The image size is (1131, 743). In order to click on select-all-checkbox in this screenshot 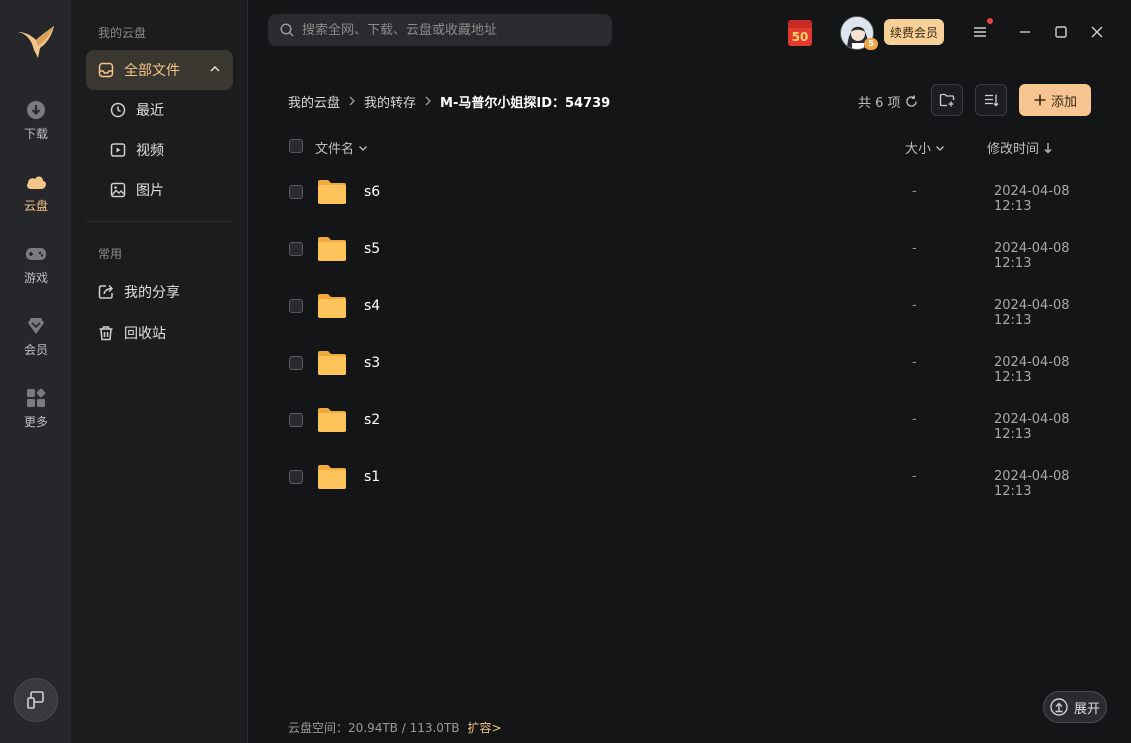, I will do `click(296, 146)`.